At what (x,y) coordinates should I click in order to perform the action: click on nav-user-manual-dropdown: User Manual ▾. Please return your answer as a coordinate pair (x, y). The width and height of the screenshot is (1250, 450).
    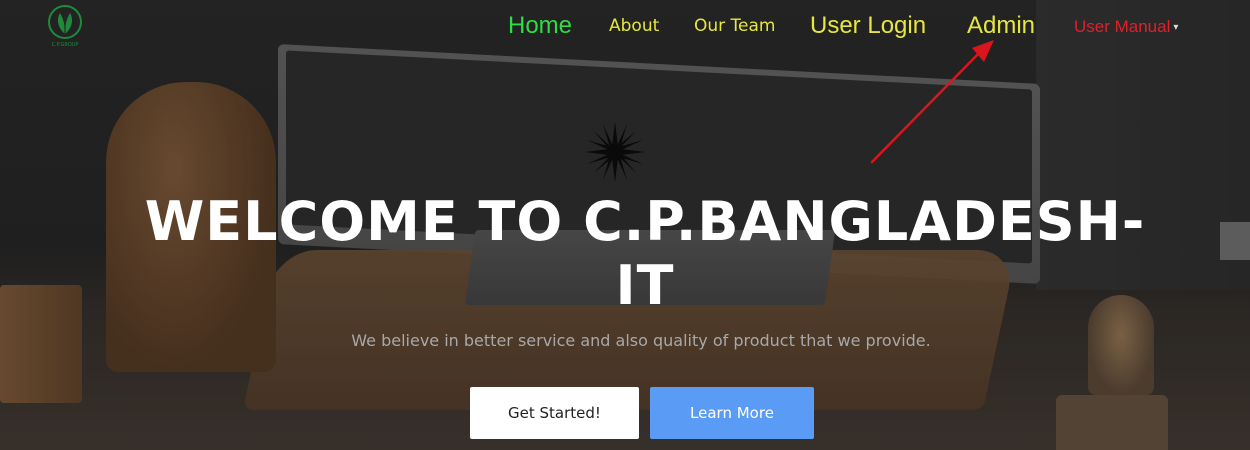
    Looking at the image, I should click on (1126, 27).